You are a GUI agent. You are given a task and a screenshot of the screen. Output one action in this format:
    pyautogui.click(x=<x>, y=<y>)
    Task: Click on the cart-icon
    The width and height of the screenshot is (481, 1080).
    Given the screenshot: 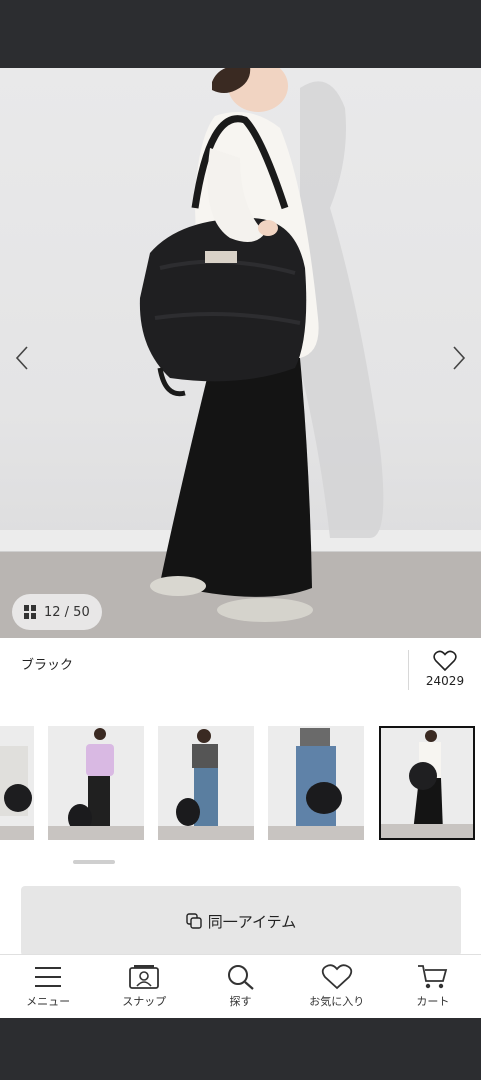 What is the action you would take?
    pyautogui.click(x=432, y=977)
    